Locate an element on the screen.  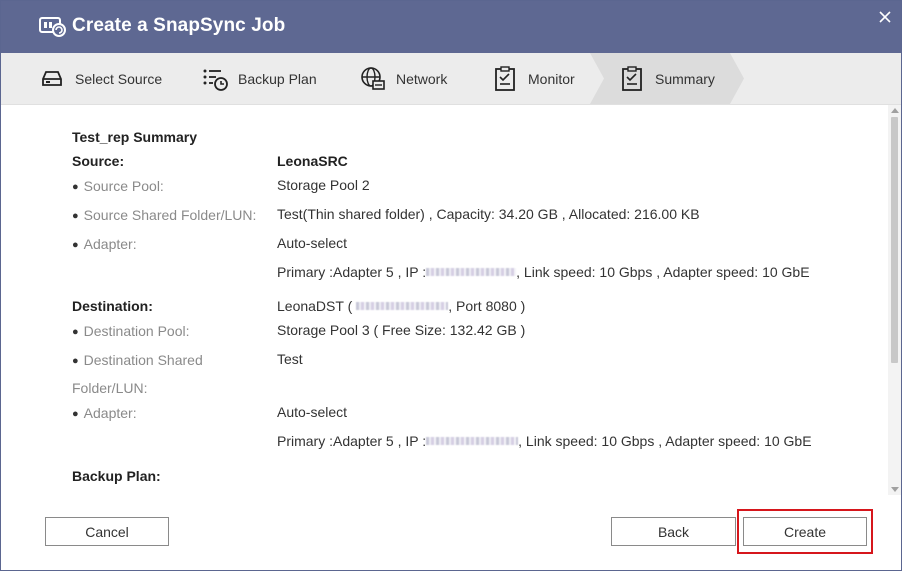
summary-checklist-icon is located at coordinates (632, 78).